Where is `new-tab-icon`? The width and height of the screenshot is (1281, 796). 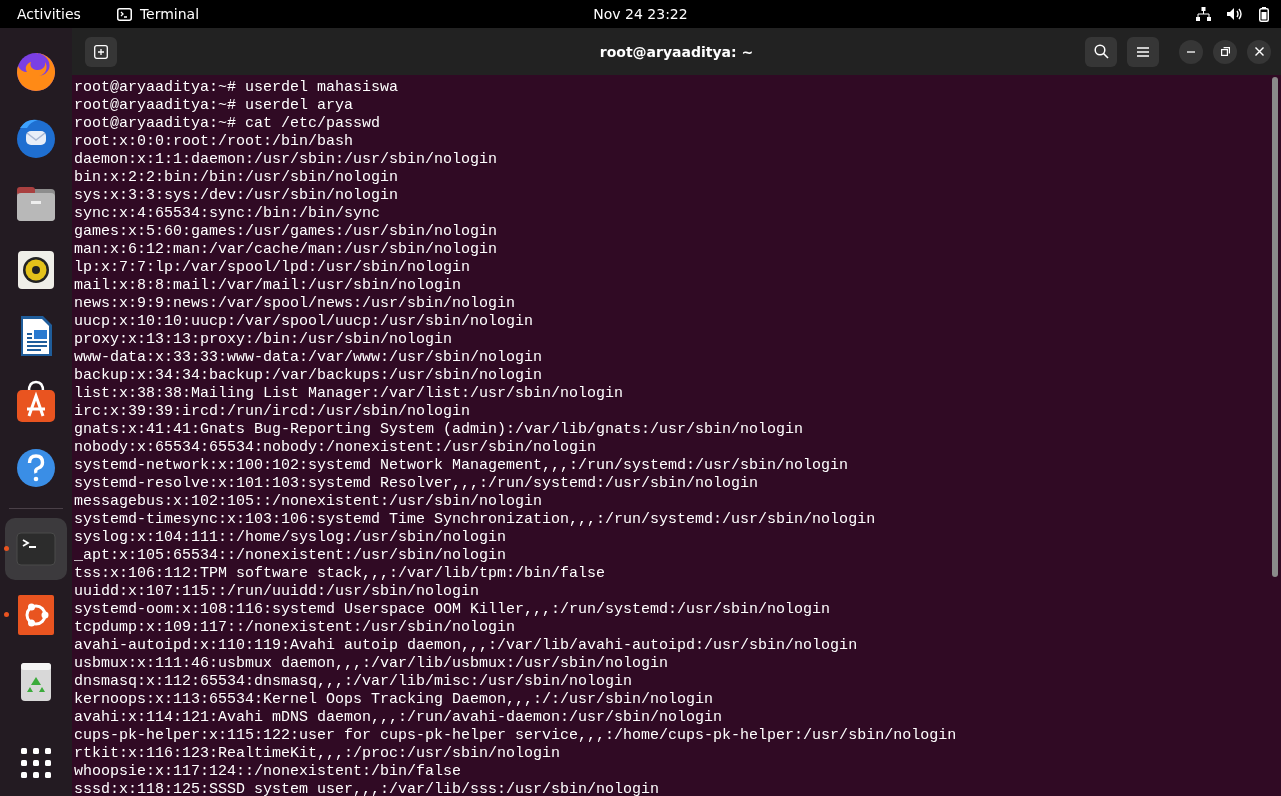 new-tab-icon is located at coordinates (101, 51).